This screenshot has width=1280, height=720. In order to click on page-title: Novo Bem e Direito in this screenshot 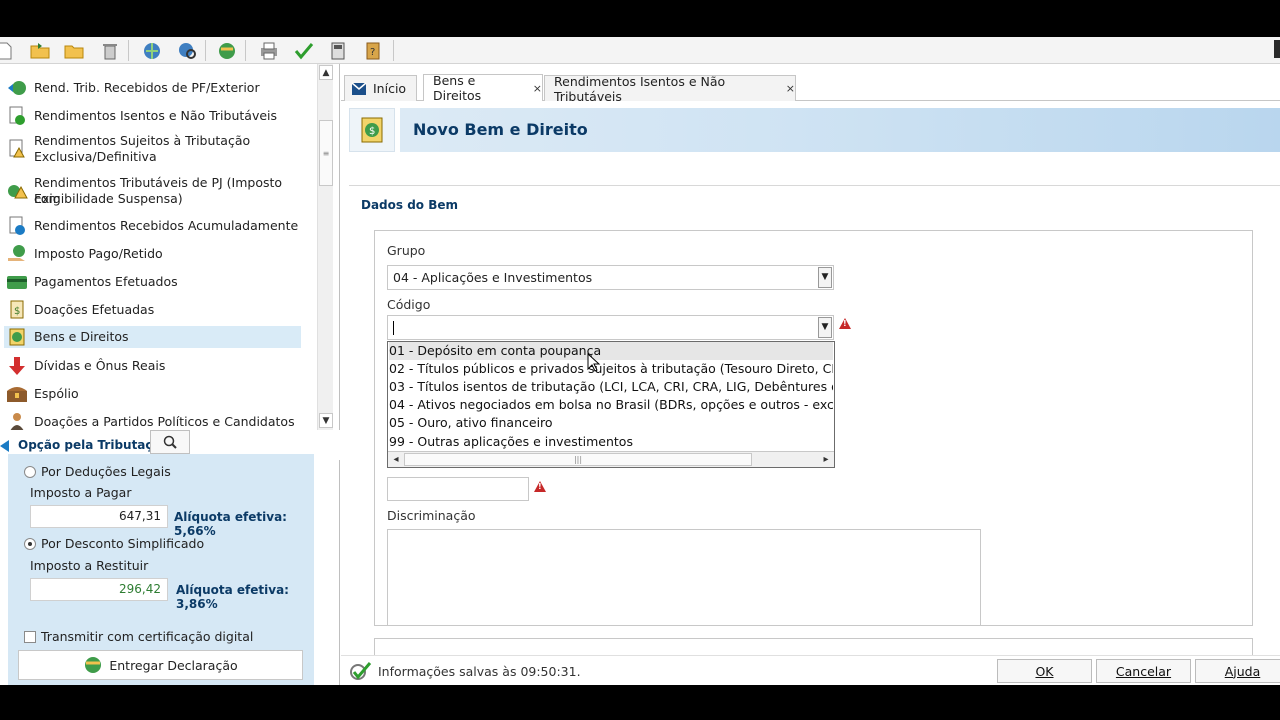, I will do `click(500, 129)`.